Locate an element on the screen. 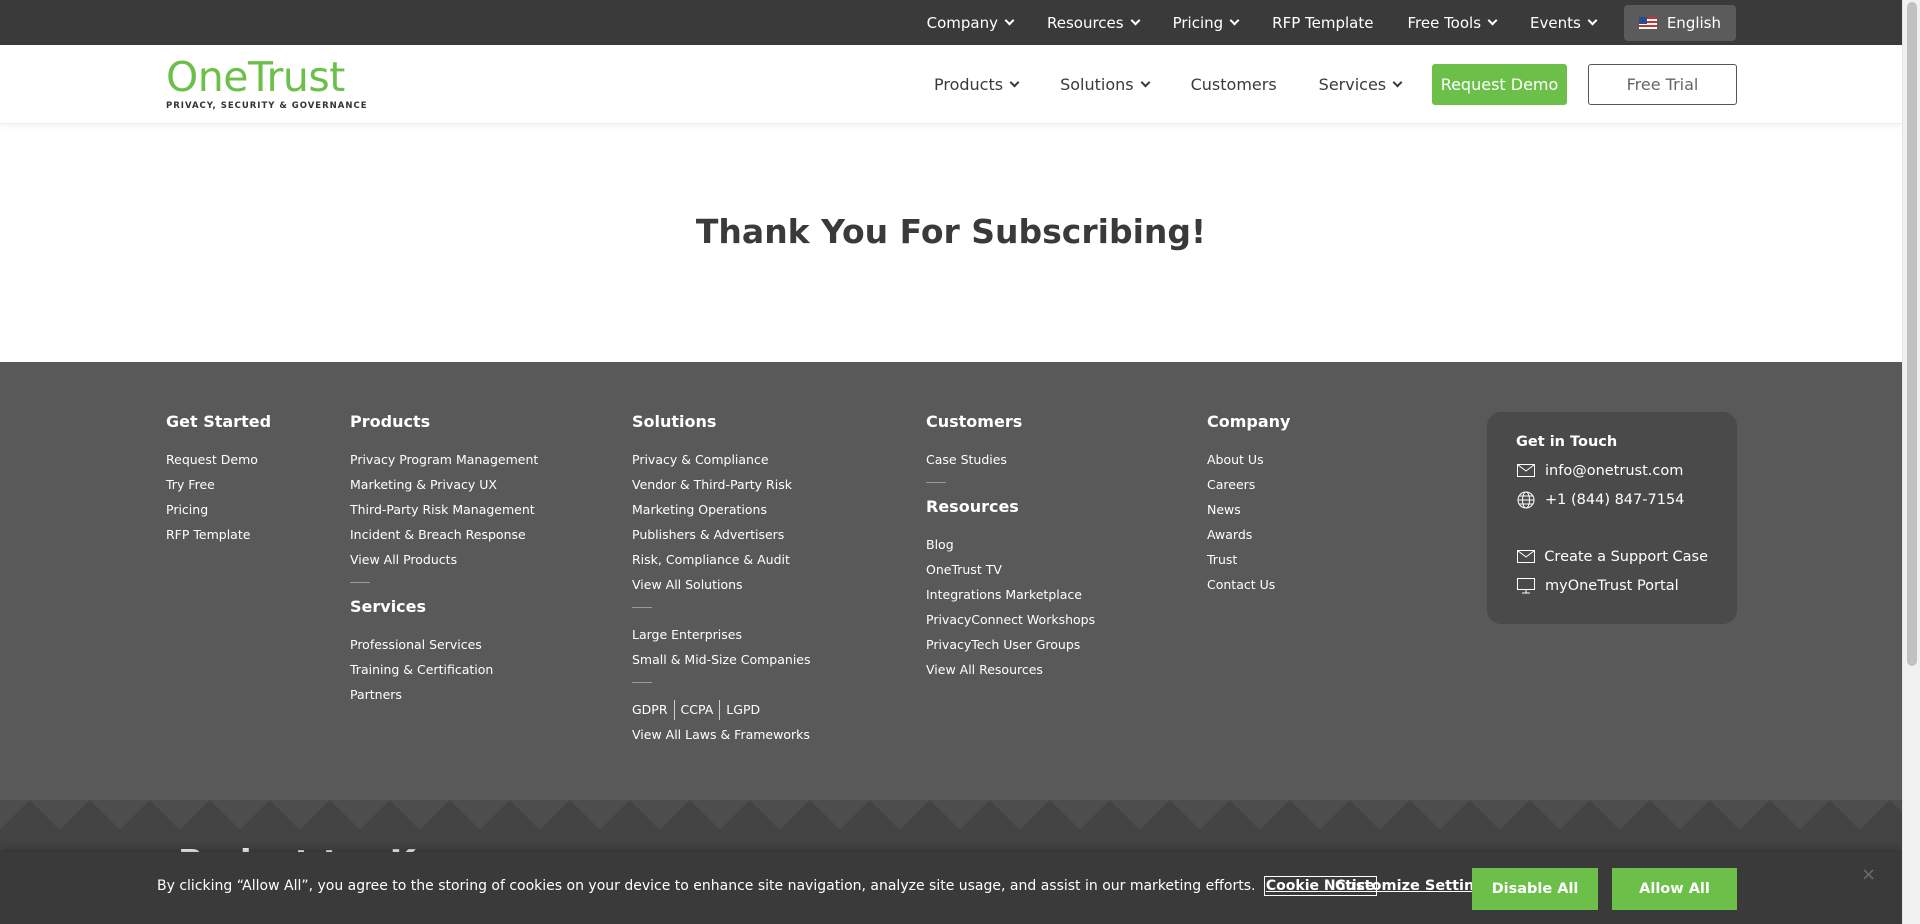  topnav-company: Company is located at coordinates (970, 22).